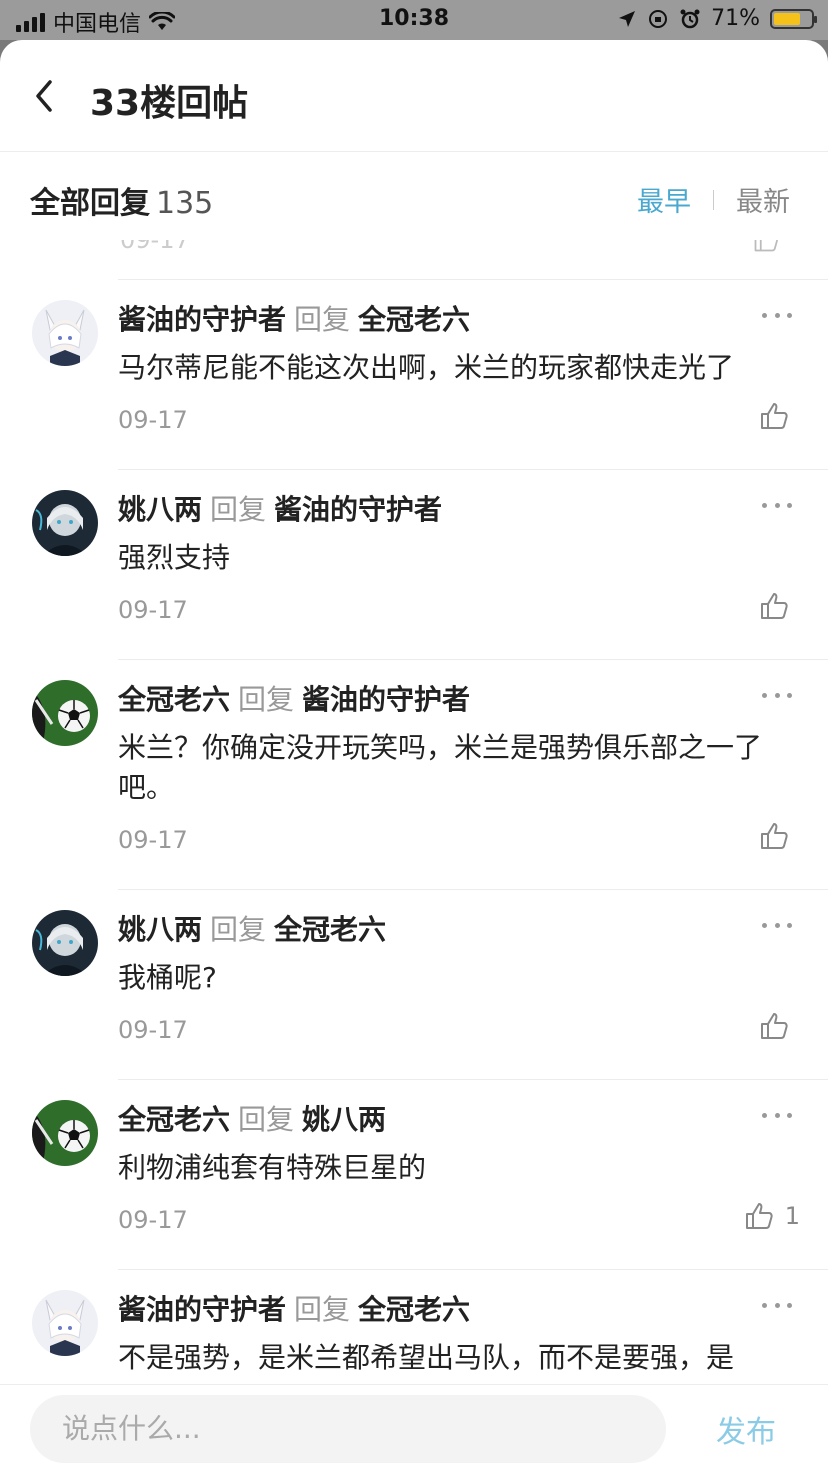 Image resolution: width=828 pixels, height=1472 pixels. I want to click on partial-previous-comment: 09-17, so click(414, 260).